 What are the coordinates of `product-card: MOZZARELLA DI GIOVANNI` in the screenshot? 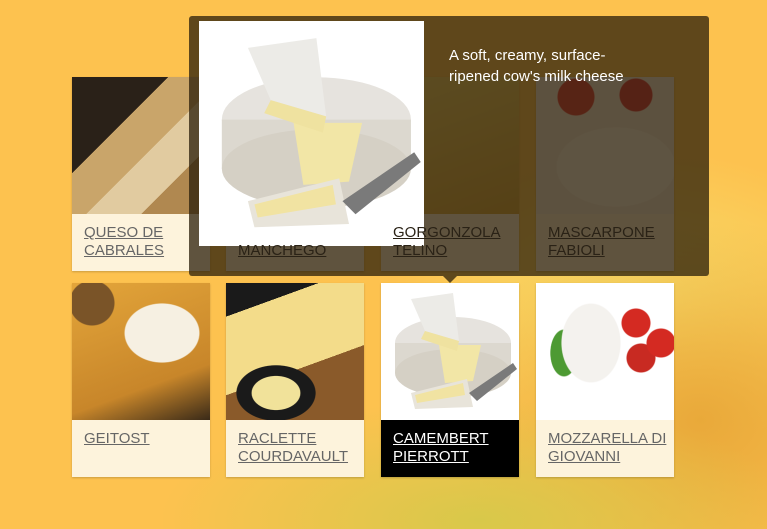 It's located at (605, 380).